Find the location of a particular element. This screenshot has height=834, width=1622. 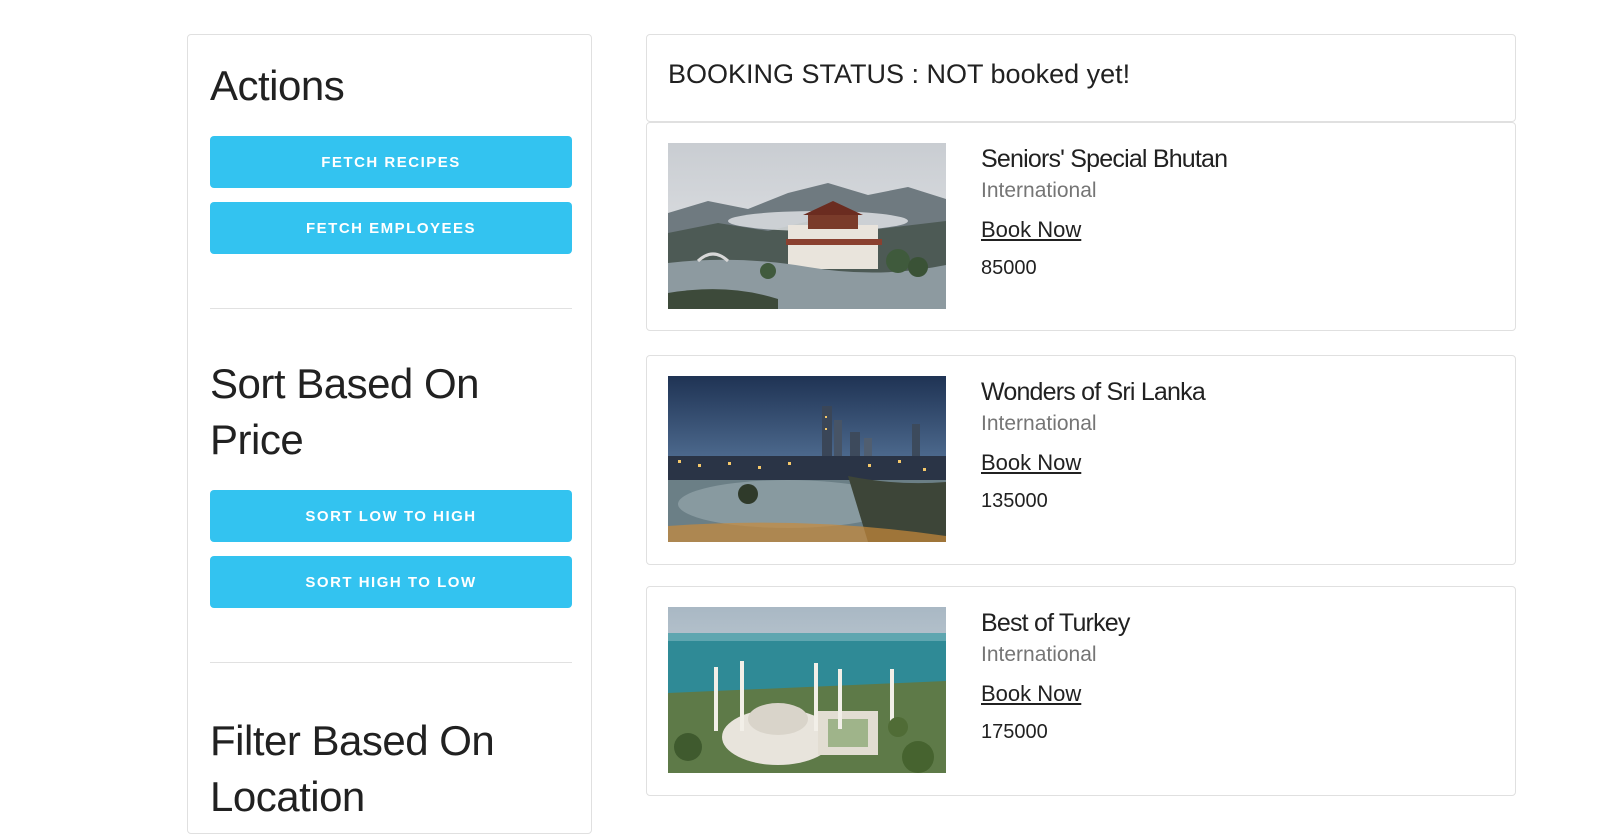

package-title: Wonders of Sri Lanka is located at coordinates (1093, 392).